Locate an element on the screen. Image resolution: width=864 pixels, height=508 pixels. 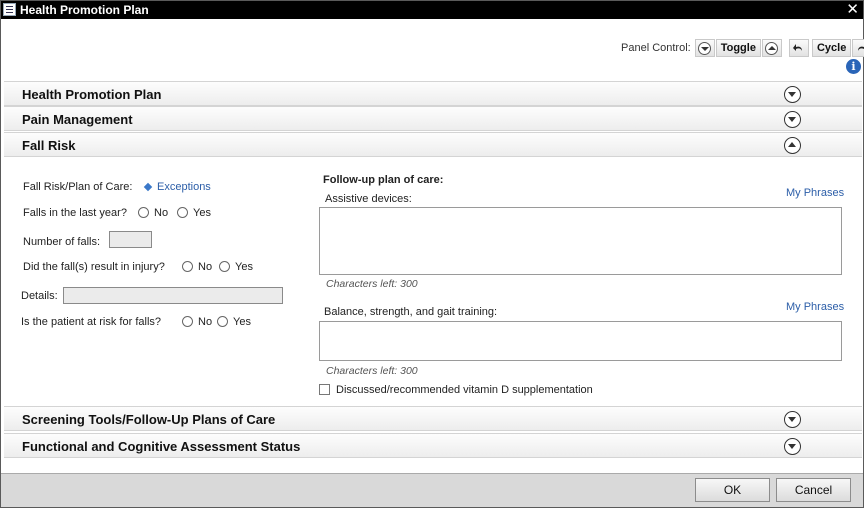
app-icon is located at coordinates (9, 9).